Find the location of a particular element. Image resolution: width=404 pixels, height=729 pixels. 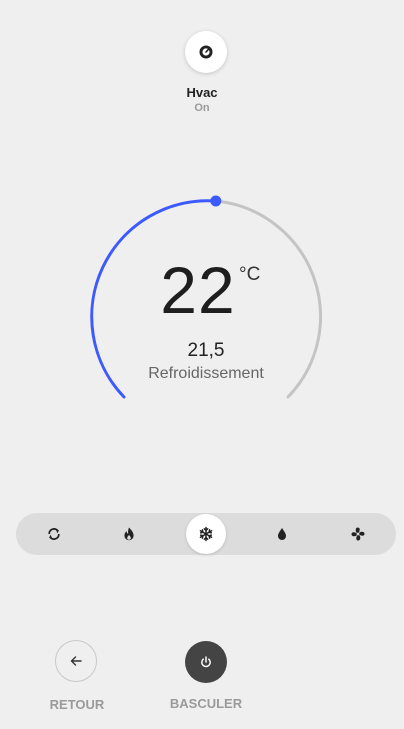

power-icon is located at coordinates (206, 662).